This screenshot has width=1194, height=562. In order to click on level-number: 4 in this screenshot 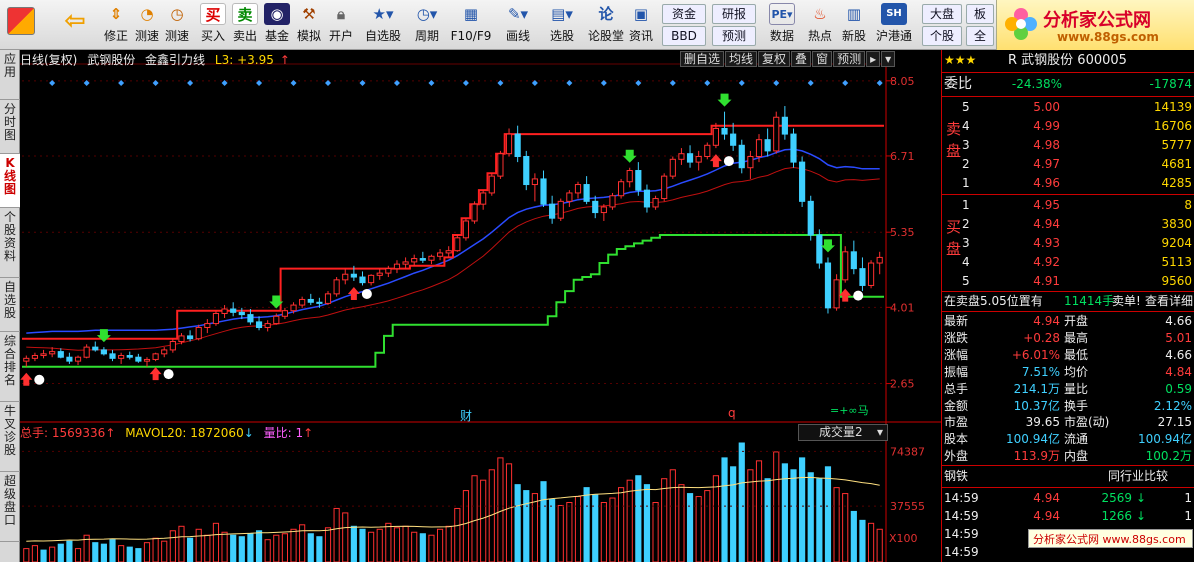, I will do `click(966, 262)`.